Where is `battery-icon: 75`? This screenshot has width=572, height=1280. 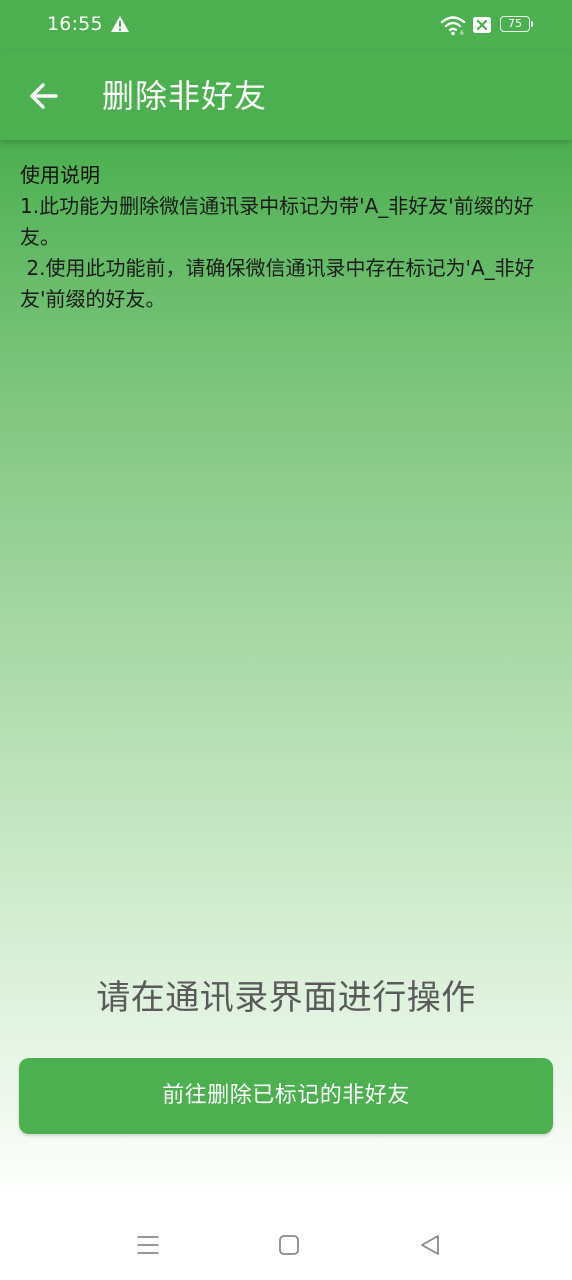 battery-icon: 75 is located at coordinates (516, 25).